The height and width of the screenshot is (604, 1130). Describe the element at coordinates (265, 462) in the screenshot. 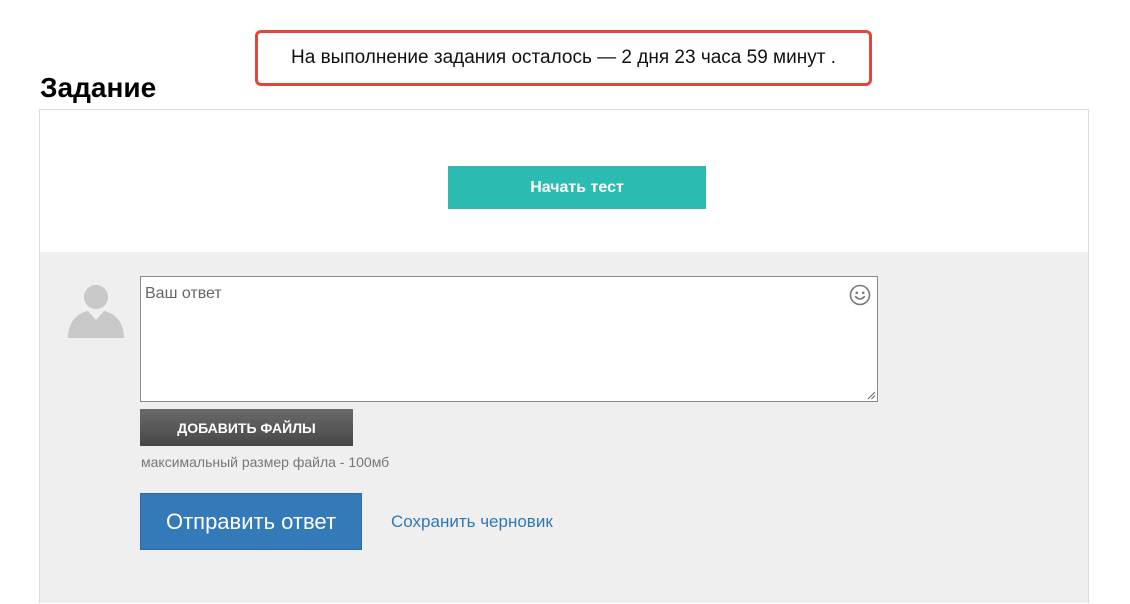

I see `file-size-note: максимальный размер файла - 100мб` at that location.